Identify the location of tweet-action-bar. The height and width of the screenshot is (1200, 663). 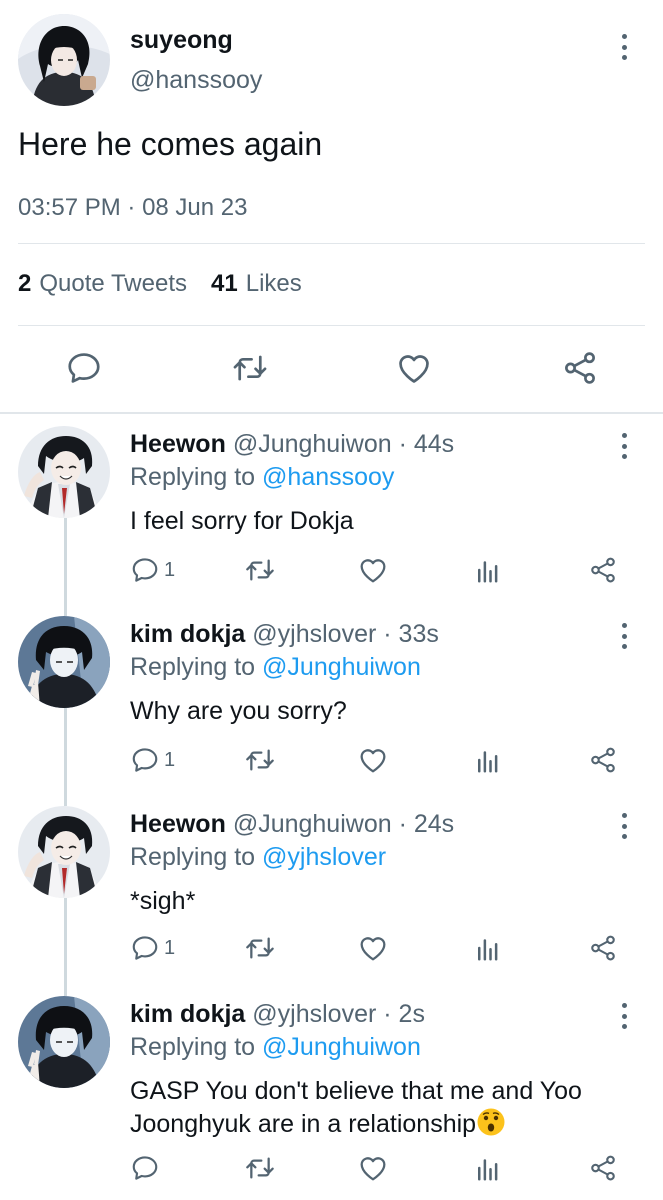
(331, 368).